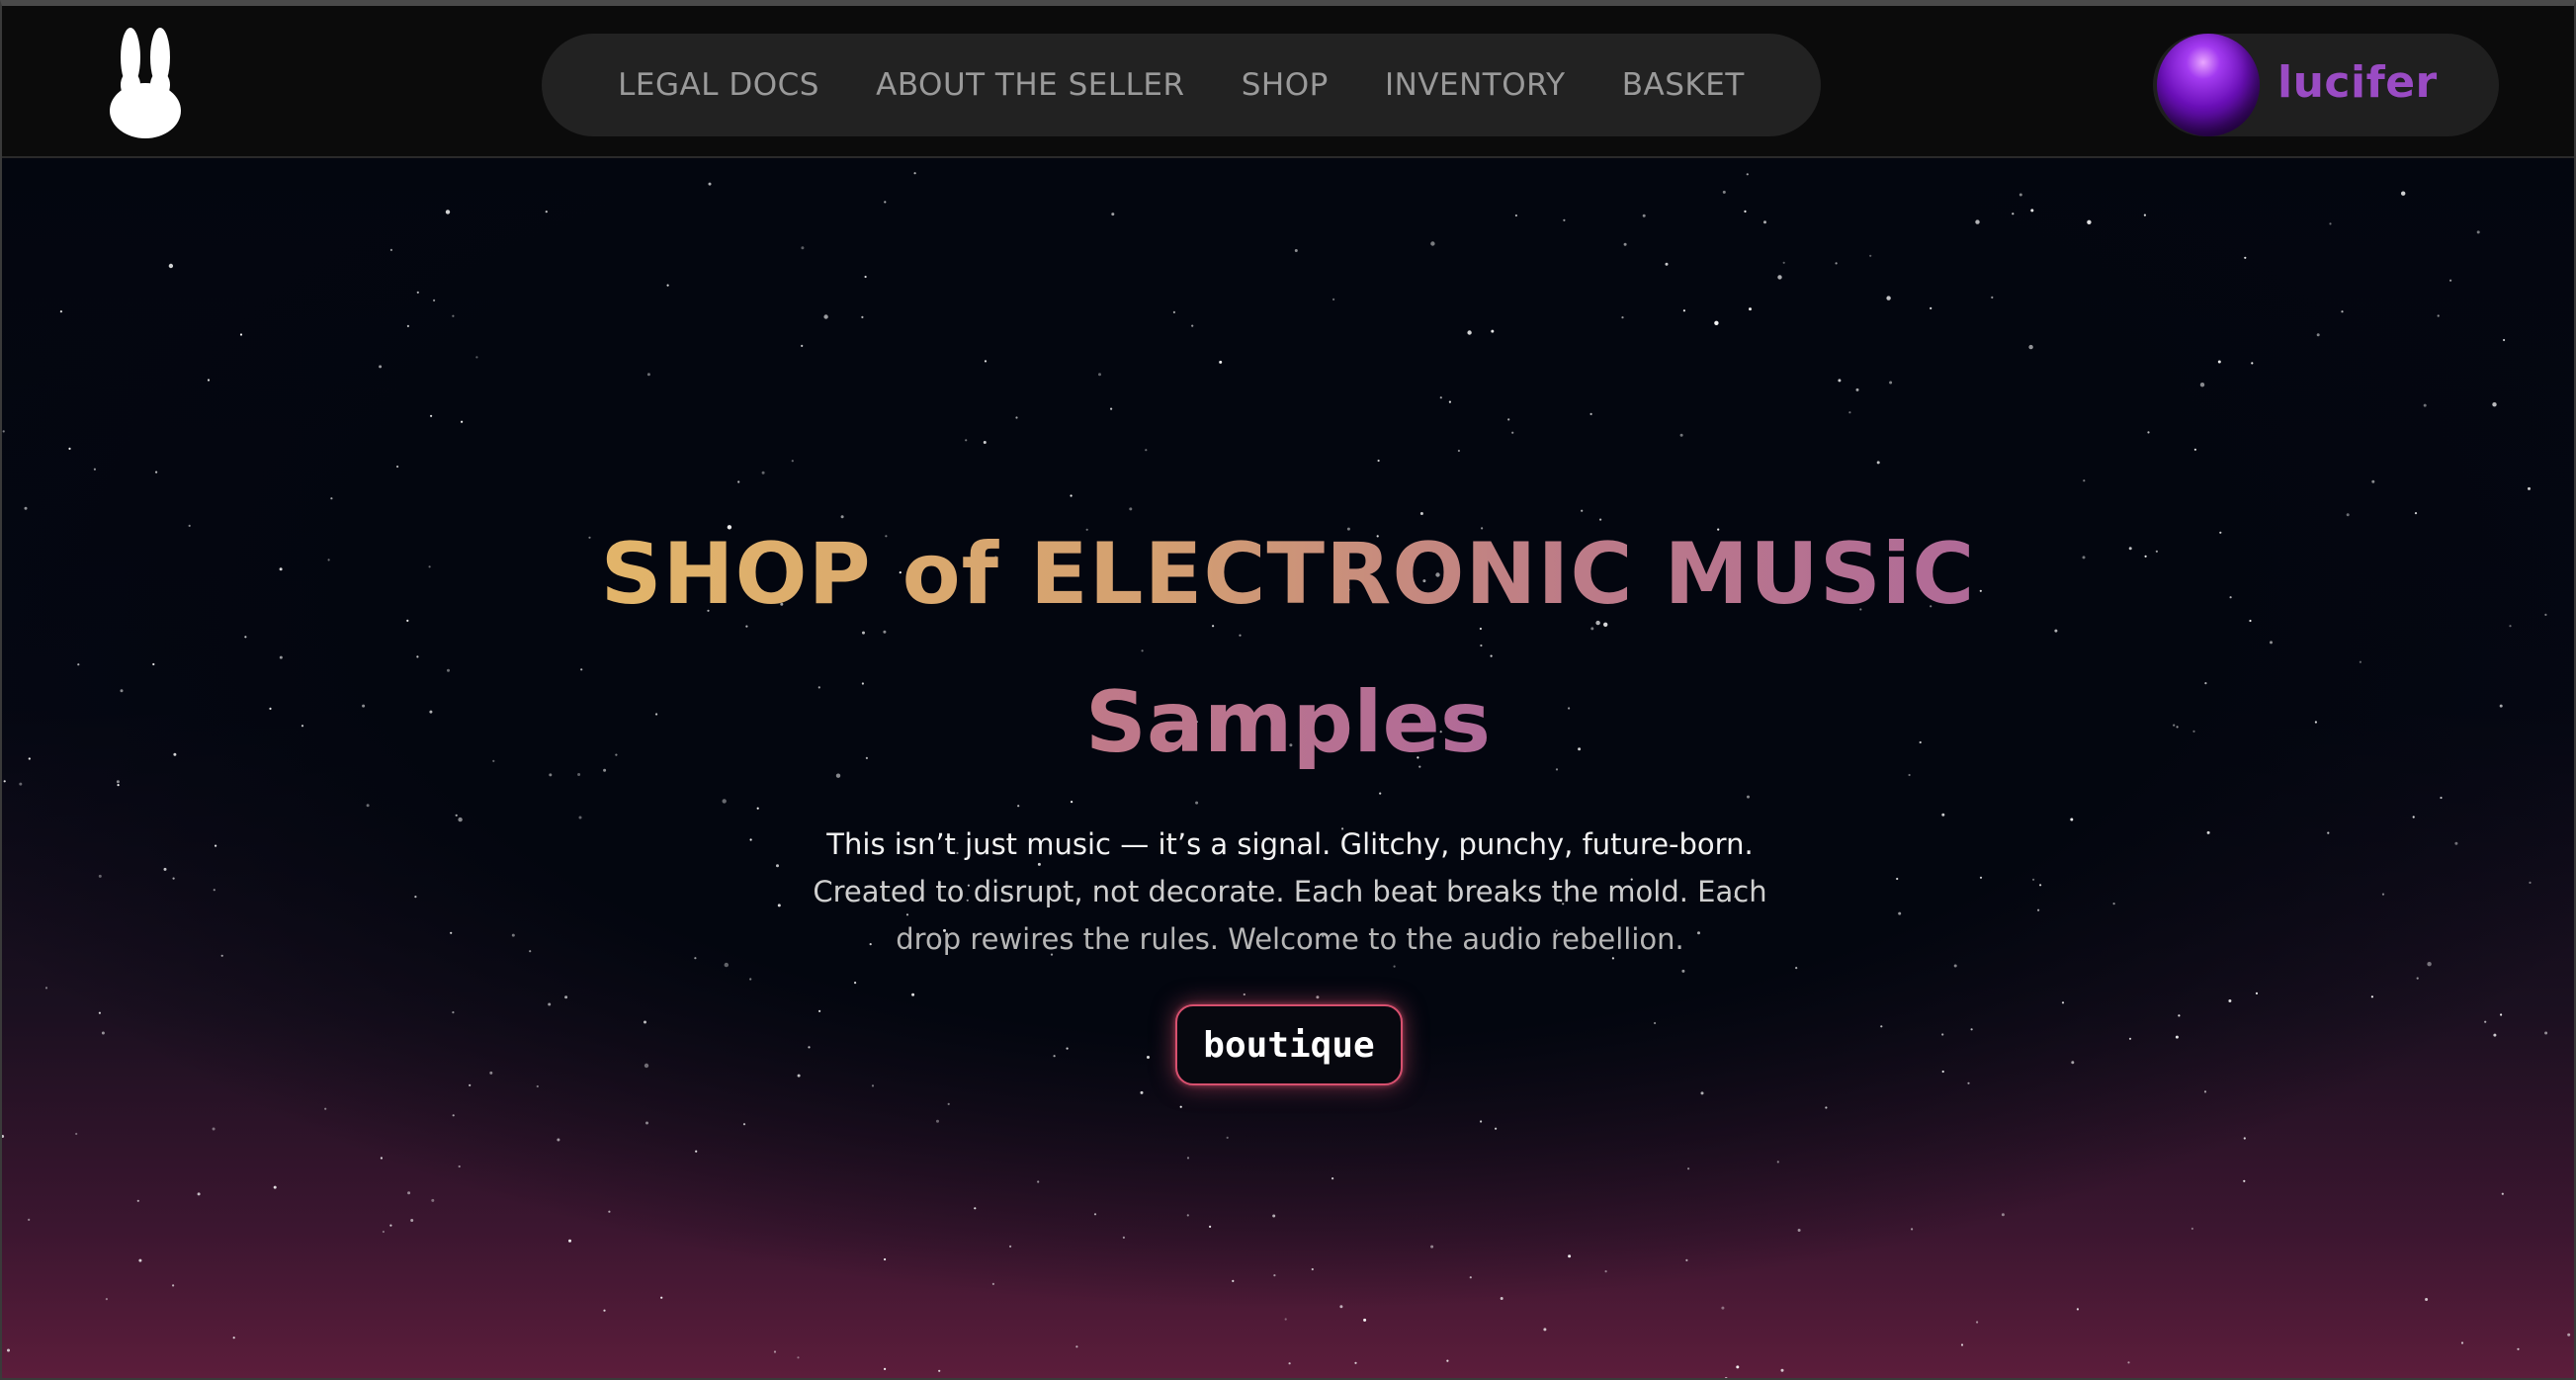 This screenshot has height=1380, width=2576. I want to click on hero-subtitle: Samples, so click(1288, 722).